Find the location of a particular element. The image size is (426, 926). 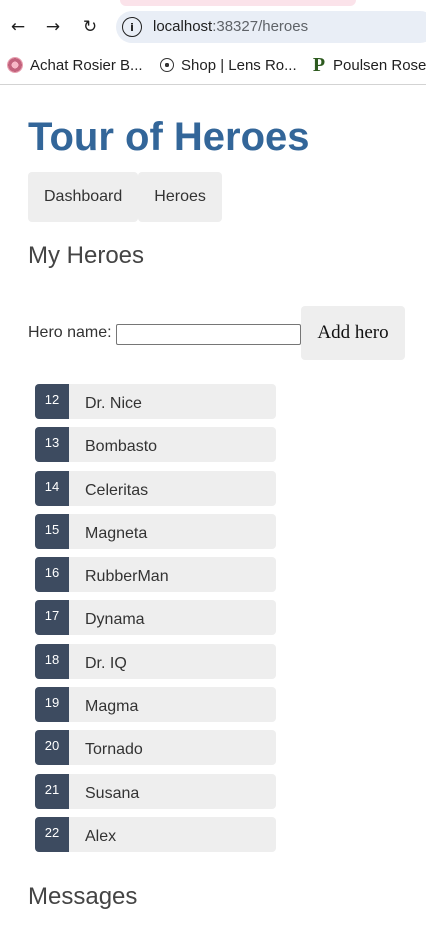

bookmark-poulsen-rose: P Poulsen Rose is located at coordinates (369, 65).